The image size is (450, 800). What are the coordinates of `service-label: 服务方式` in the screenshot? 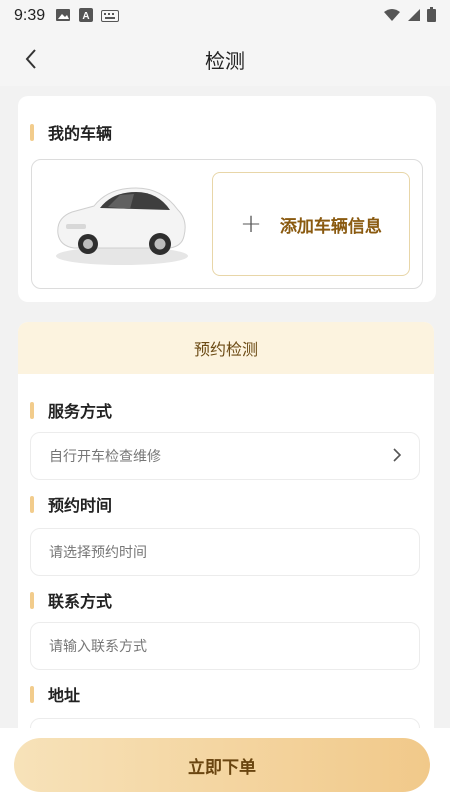 It's located at (80, 411).